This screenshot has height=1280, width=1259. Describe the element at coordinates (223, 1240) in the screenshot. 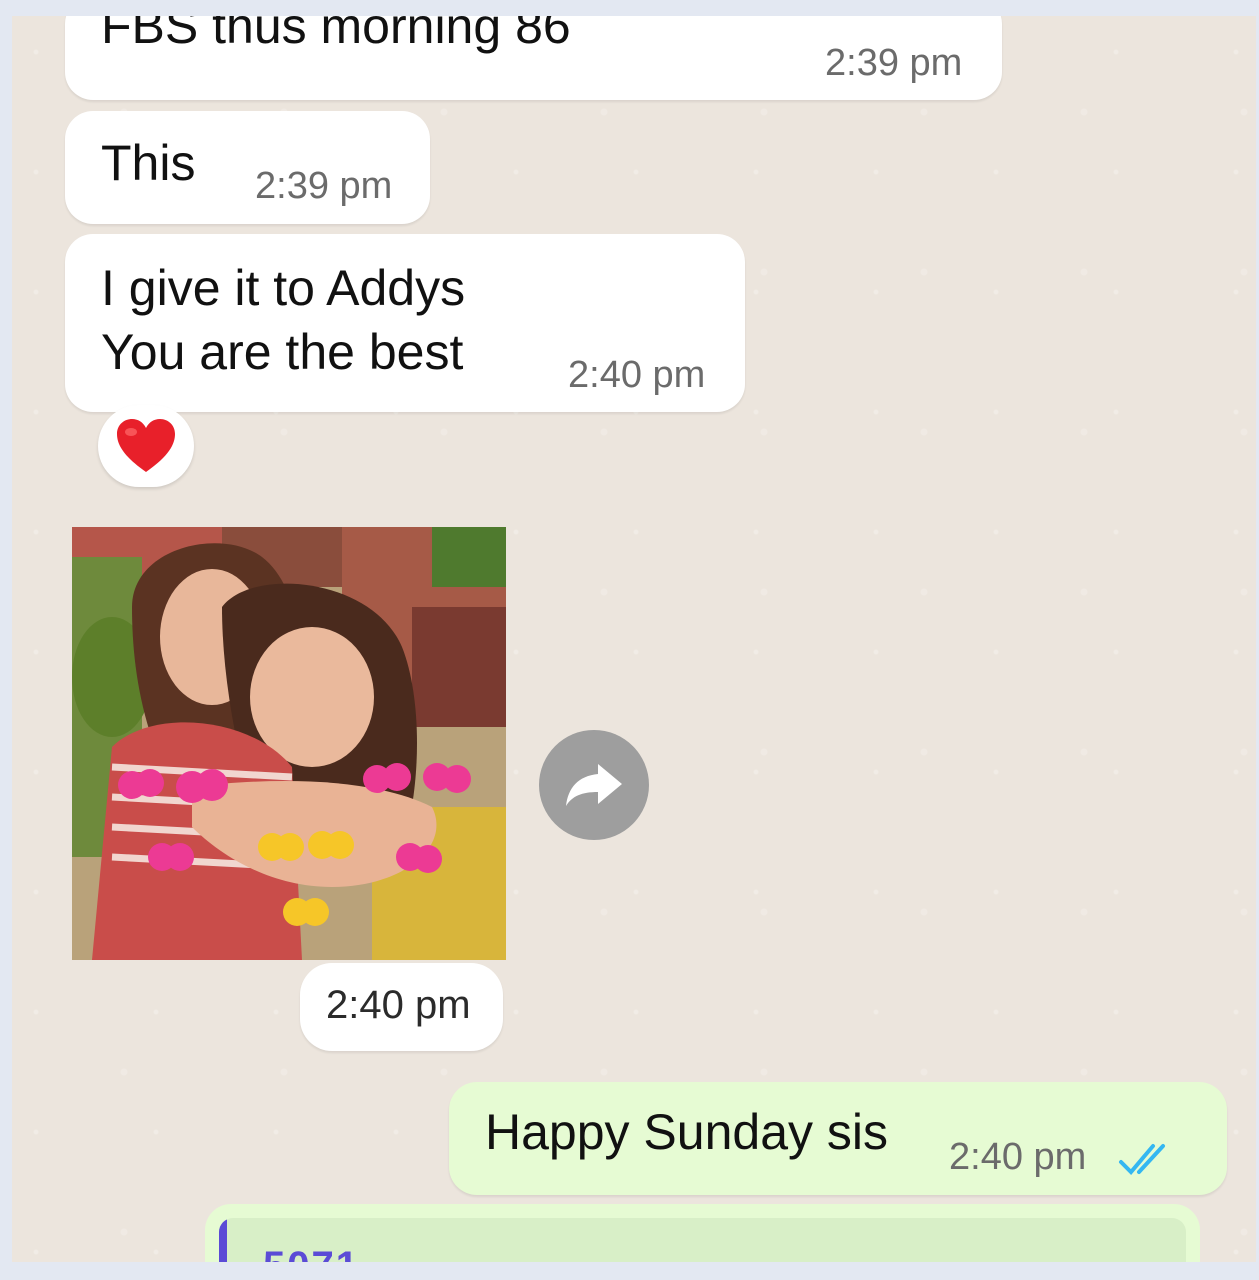

I see `quote-bar` at that location.